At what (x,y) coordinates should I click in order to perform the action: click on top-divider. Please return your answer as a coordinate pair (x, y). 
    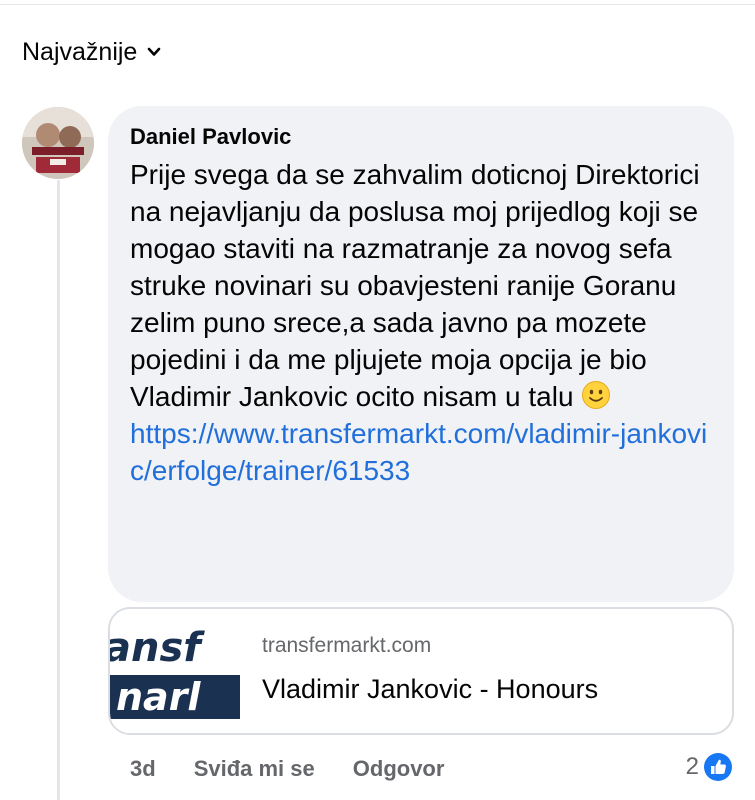
    Looking at the image, I should click on (377, 4).